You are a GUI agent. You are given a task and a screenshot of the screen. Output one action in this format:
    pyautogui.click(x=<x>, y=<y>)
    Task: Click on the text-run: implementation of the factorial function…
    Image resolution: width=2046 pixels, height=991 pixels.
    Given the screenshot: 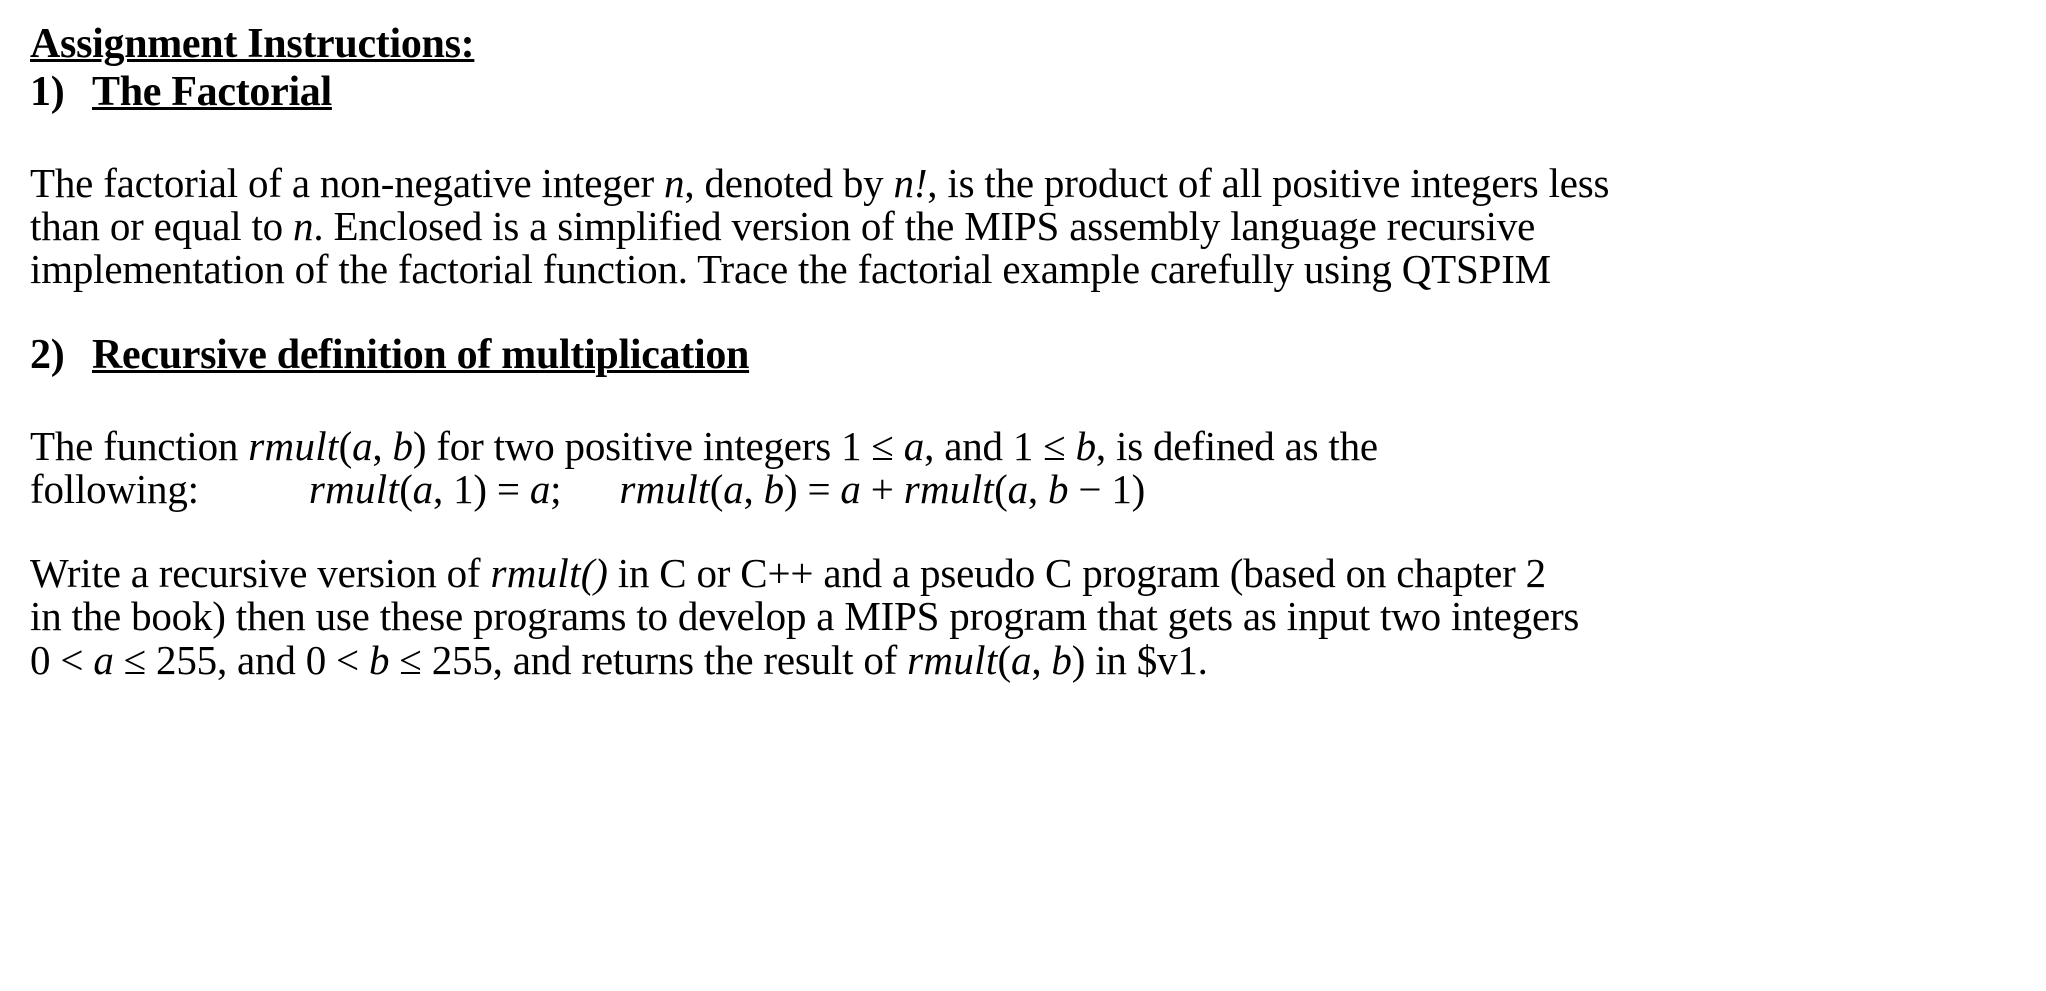 What is the action you would take?
    pyautogui.click(x=790, y=269)
    